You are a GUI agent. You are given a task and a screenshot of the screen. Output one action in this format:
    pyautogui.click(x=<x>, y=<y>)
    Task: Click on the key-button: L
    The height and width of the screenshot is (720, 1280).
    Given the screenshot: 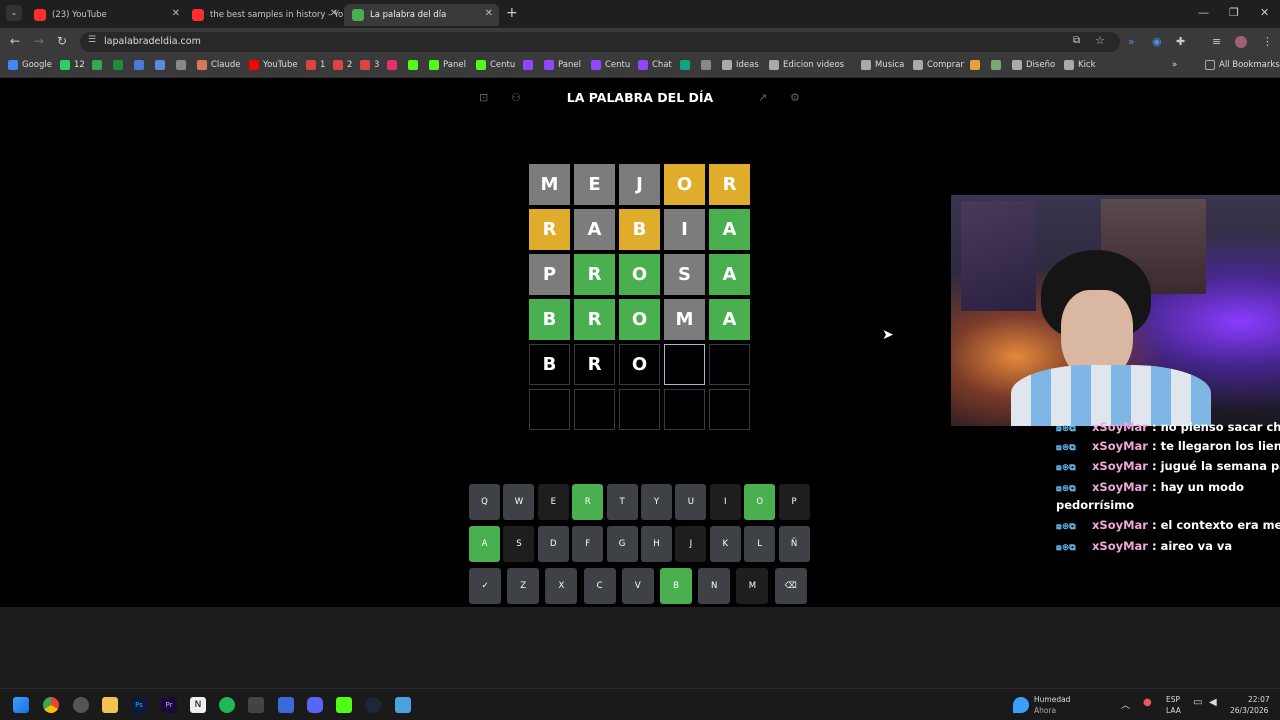 What is the action you would take?
    pyautogui.click(x=760, y=544)
    